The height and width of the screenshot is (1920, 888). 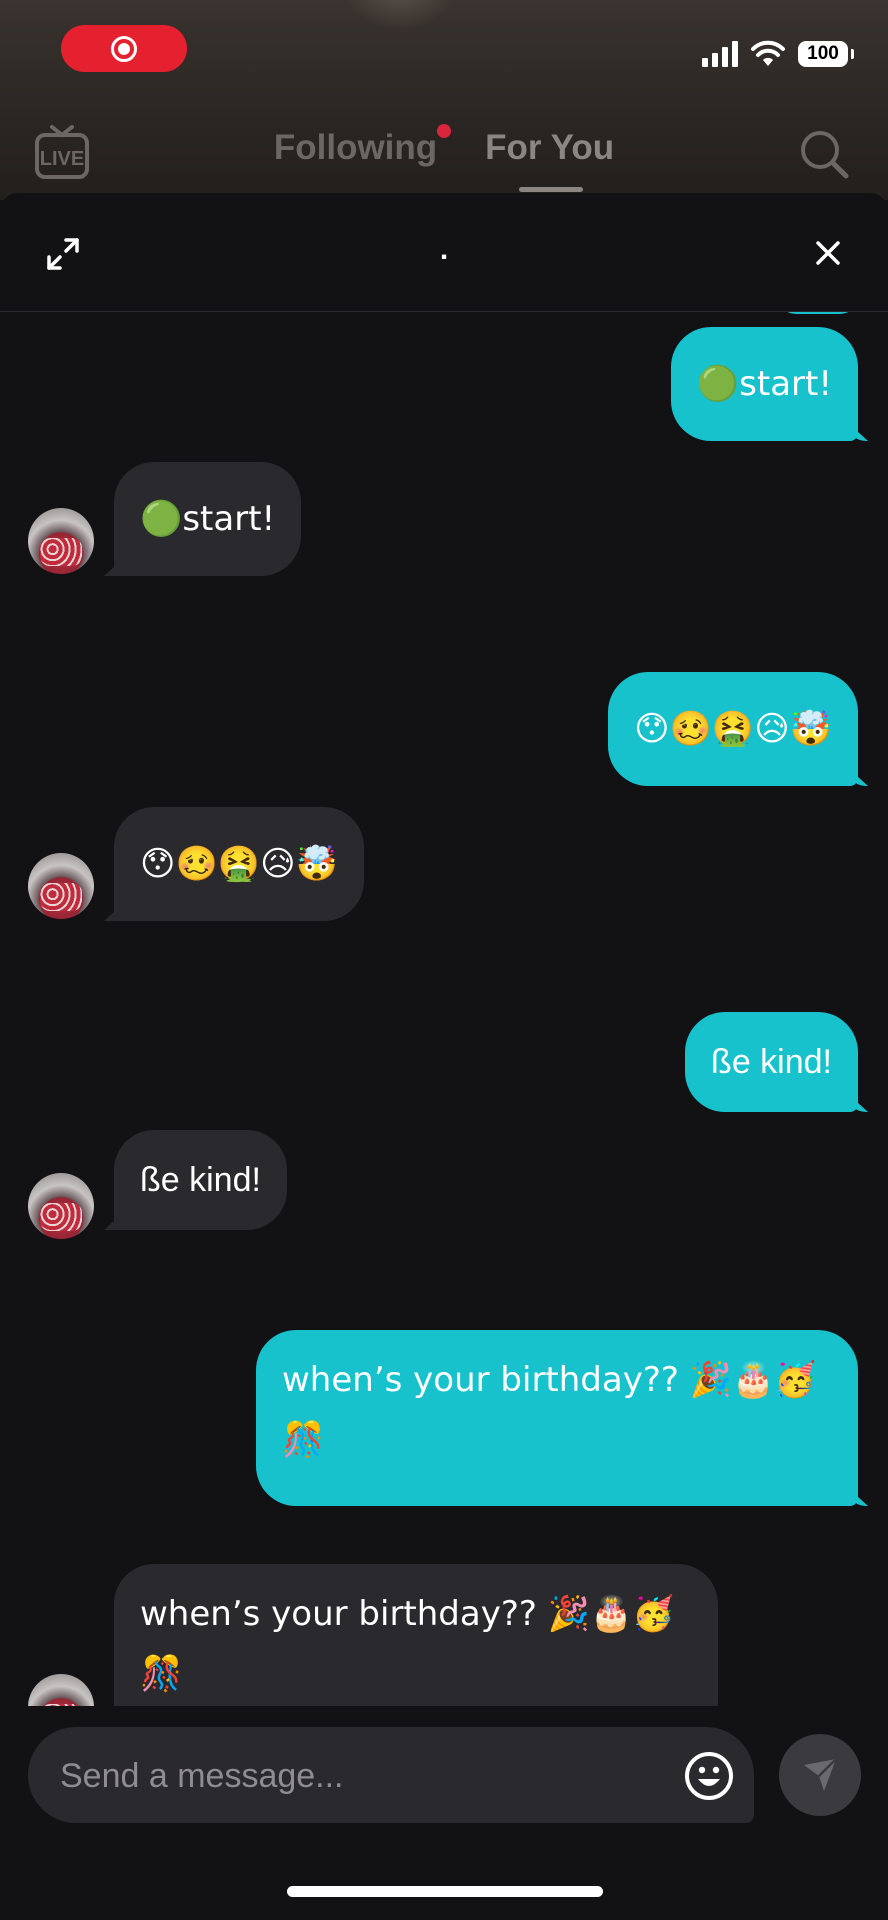 I want to click on wifi-icon, so click(x=768, y=53).